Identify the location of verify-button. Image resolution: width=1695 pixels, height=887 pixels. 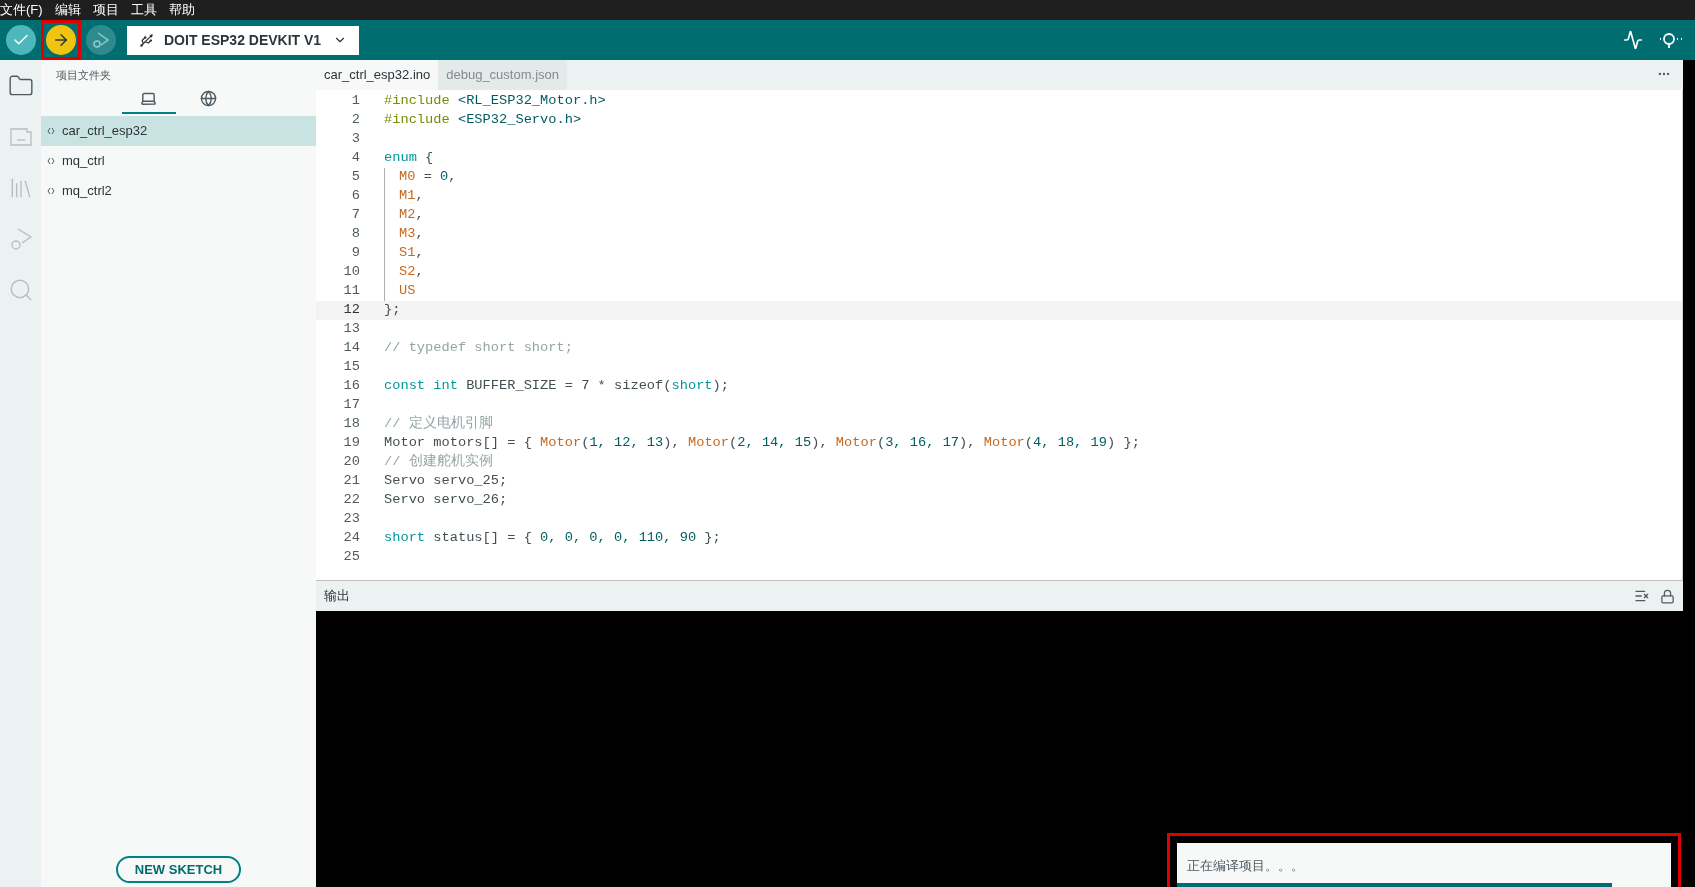
(21, 40).